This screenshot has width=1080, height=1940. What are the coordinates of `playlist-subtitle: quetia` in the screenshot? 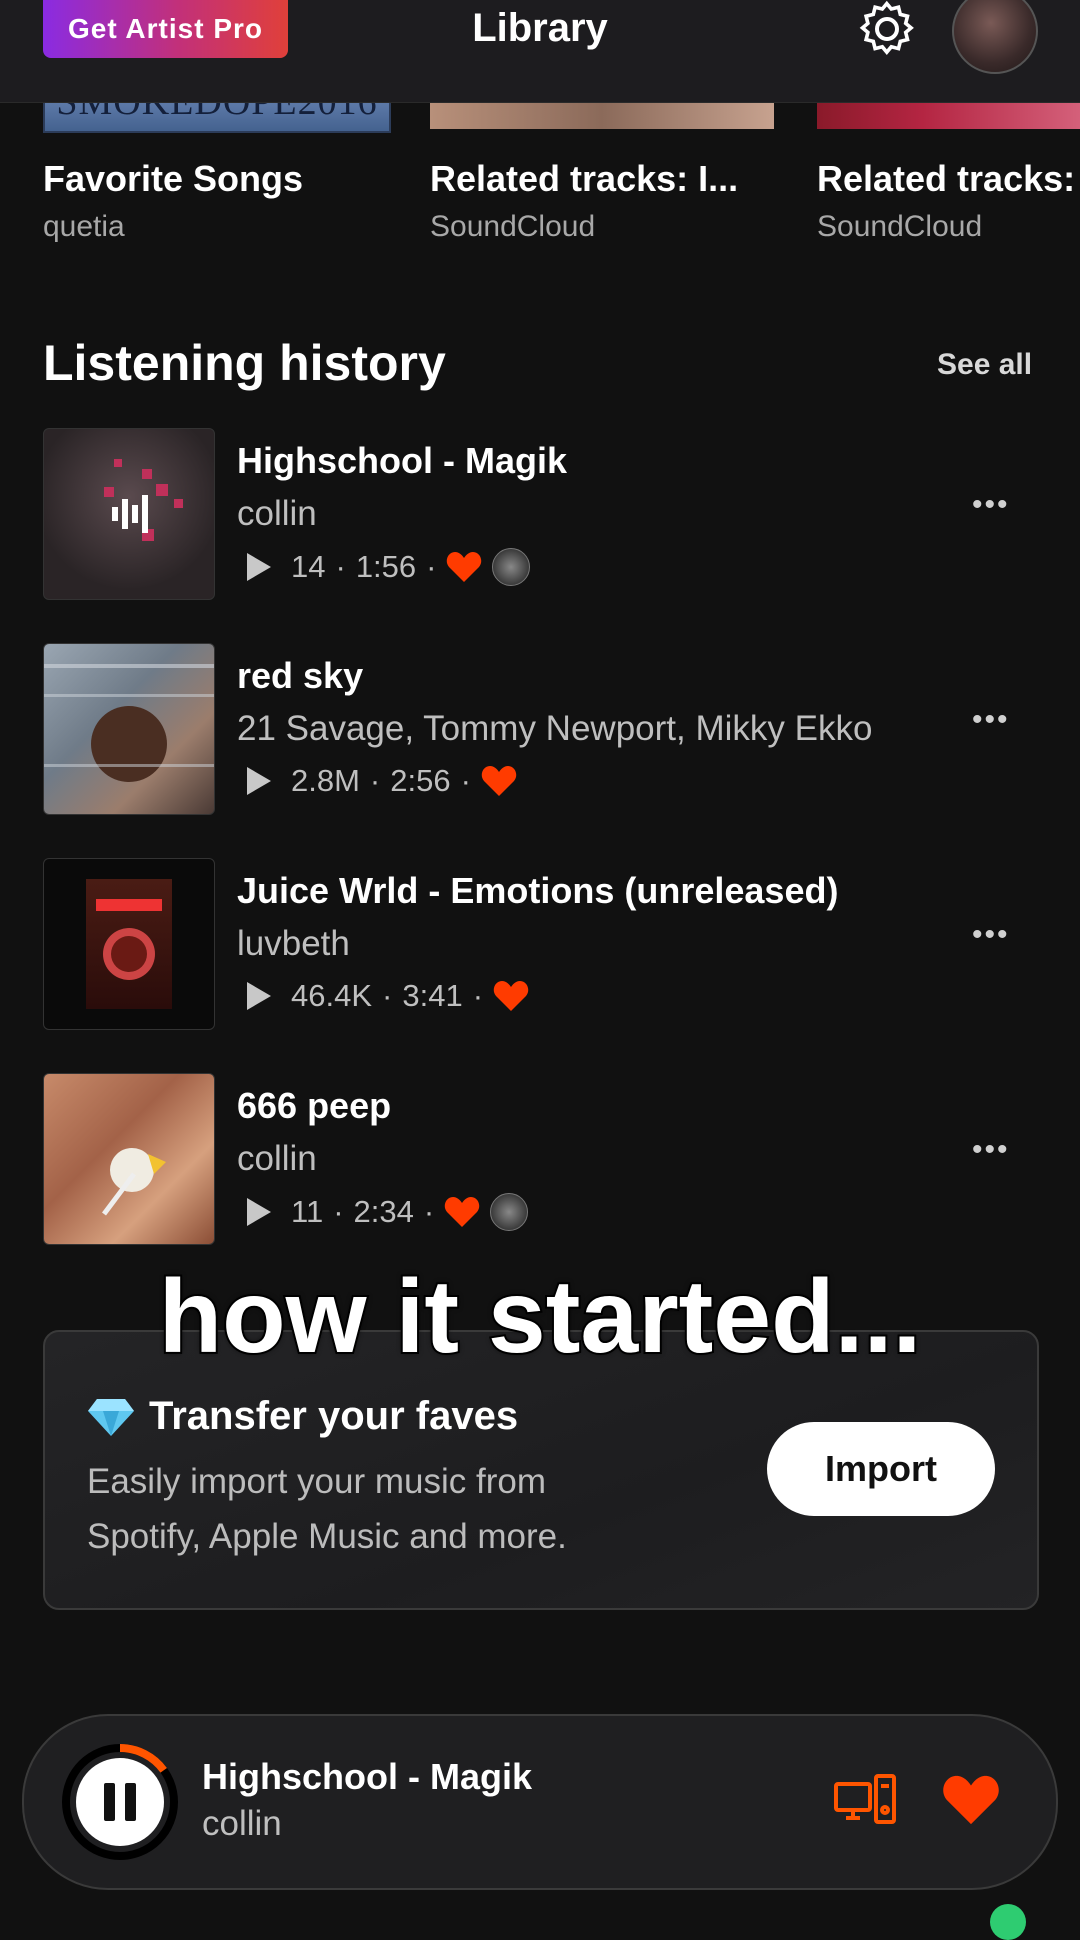 It's located at (84, 226).